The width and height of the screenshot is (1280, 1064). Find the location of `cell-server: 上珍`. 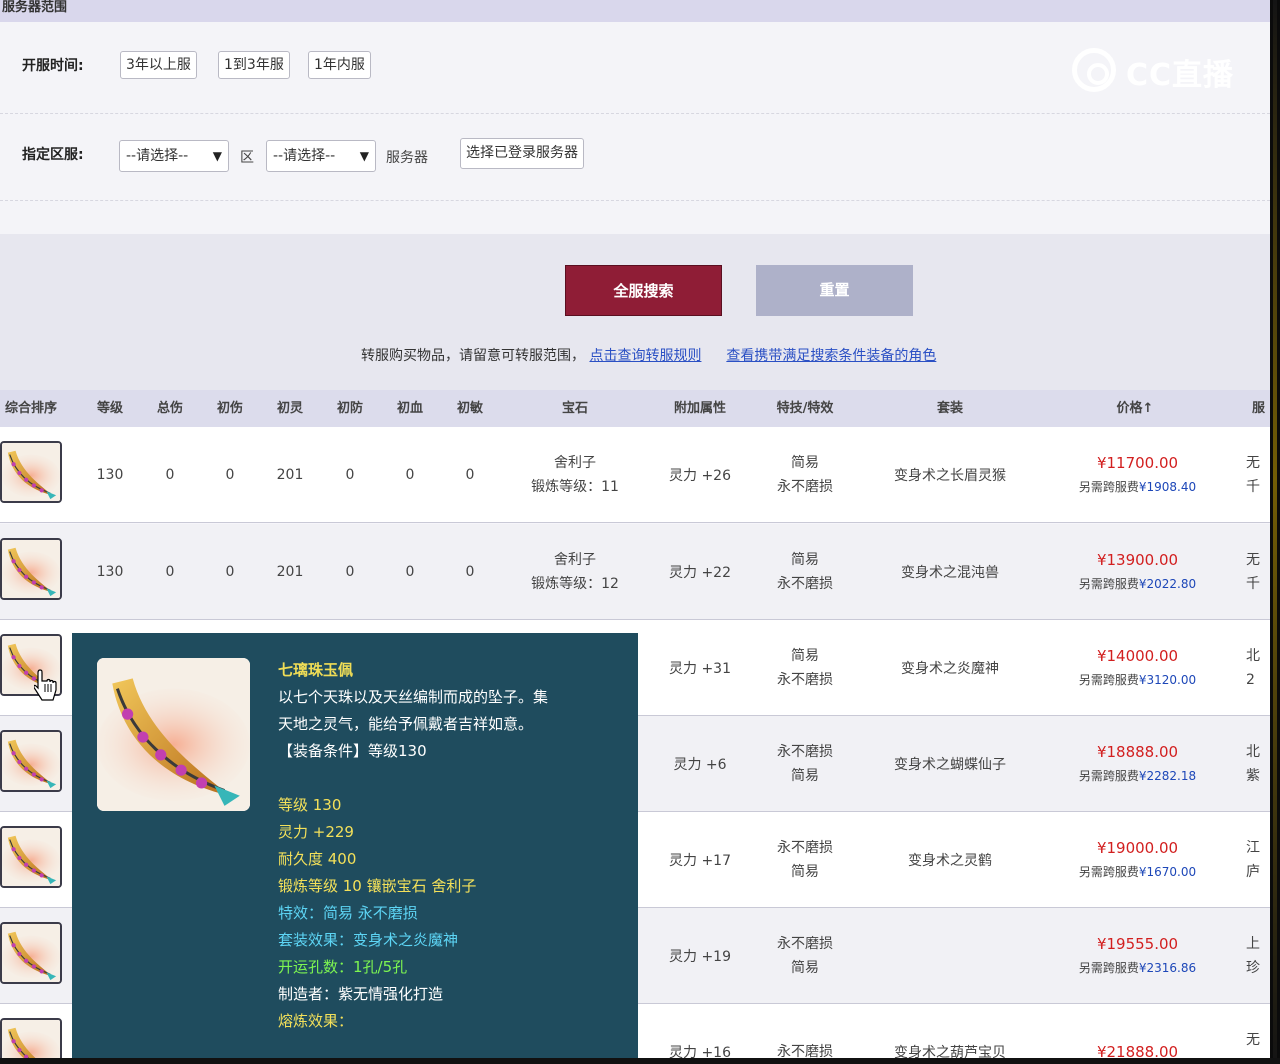

cell-server: 上珍 is located at coordinates (1258, 956).